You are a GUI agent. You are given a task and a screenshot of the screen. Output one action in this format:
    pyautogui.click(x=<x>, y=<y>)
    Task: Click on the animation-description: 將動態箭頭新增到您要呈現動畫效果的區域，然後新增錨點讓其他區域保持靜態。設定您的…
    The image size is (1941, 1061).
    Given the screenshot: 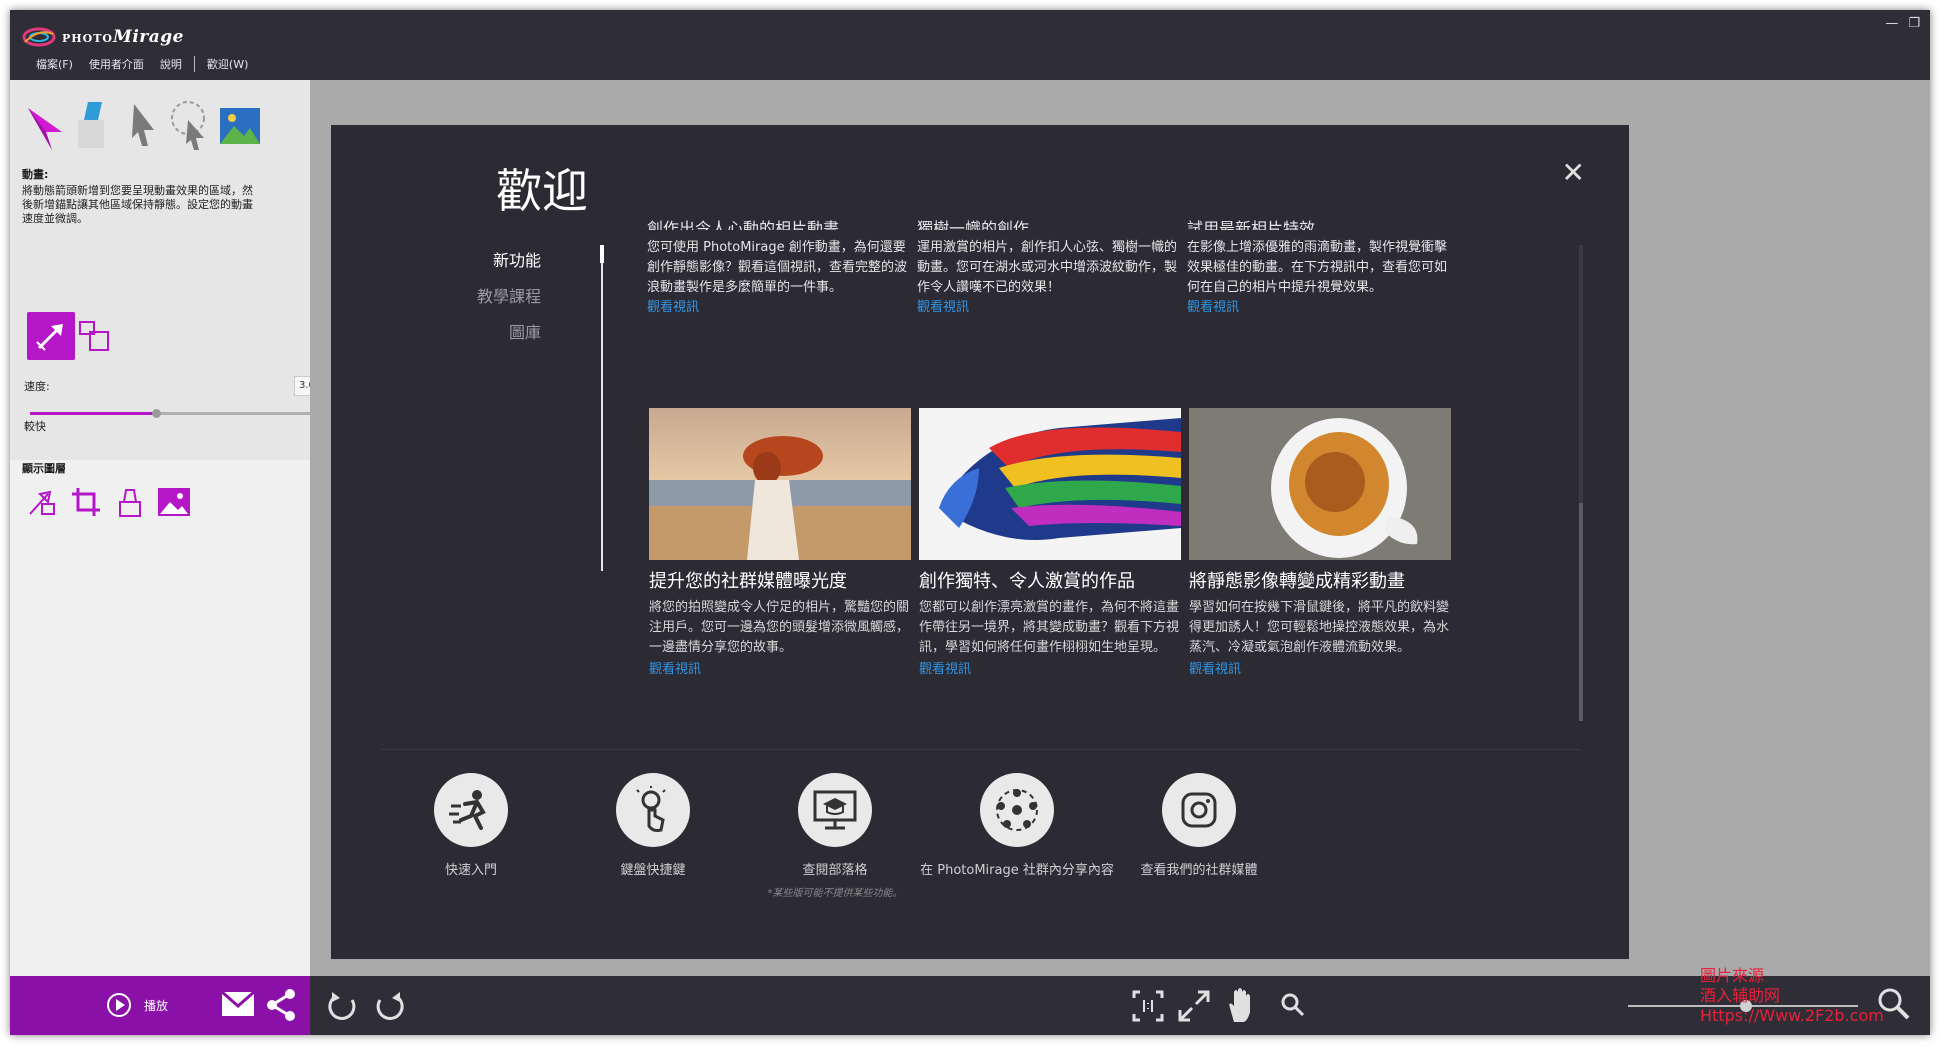 What is the action you would take?
    pyautogui.click(x=137, y=204)
    